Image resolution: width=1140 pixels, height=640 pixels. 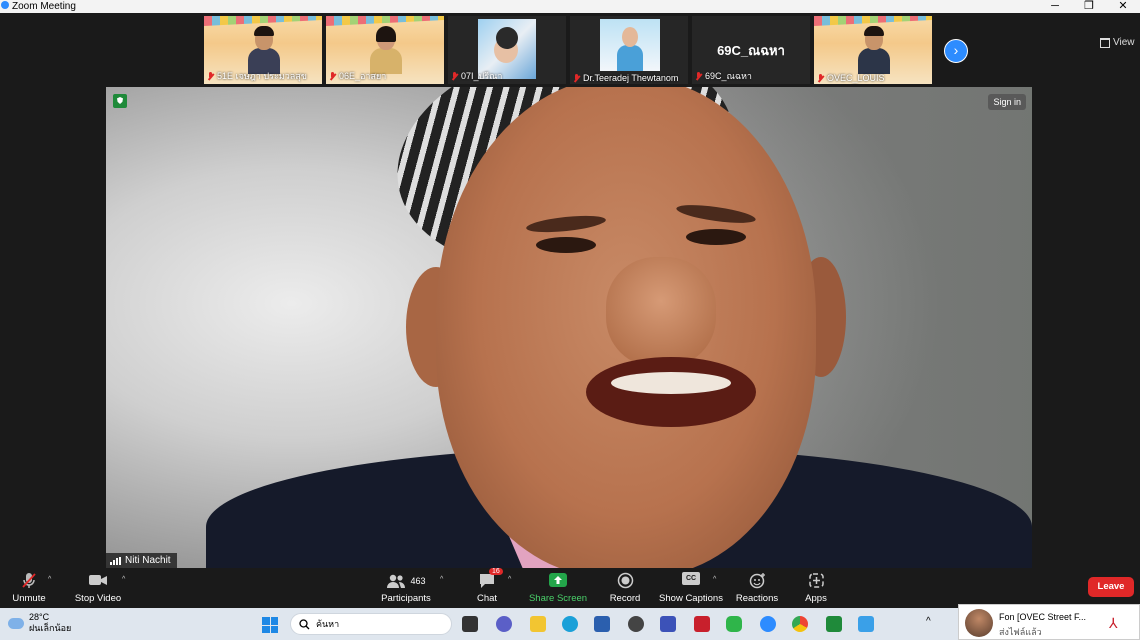 I want to click on signal-bars-icon, so click(x=115, y=560).